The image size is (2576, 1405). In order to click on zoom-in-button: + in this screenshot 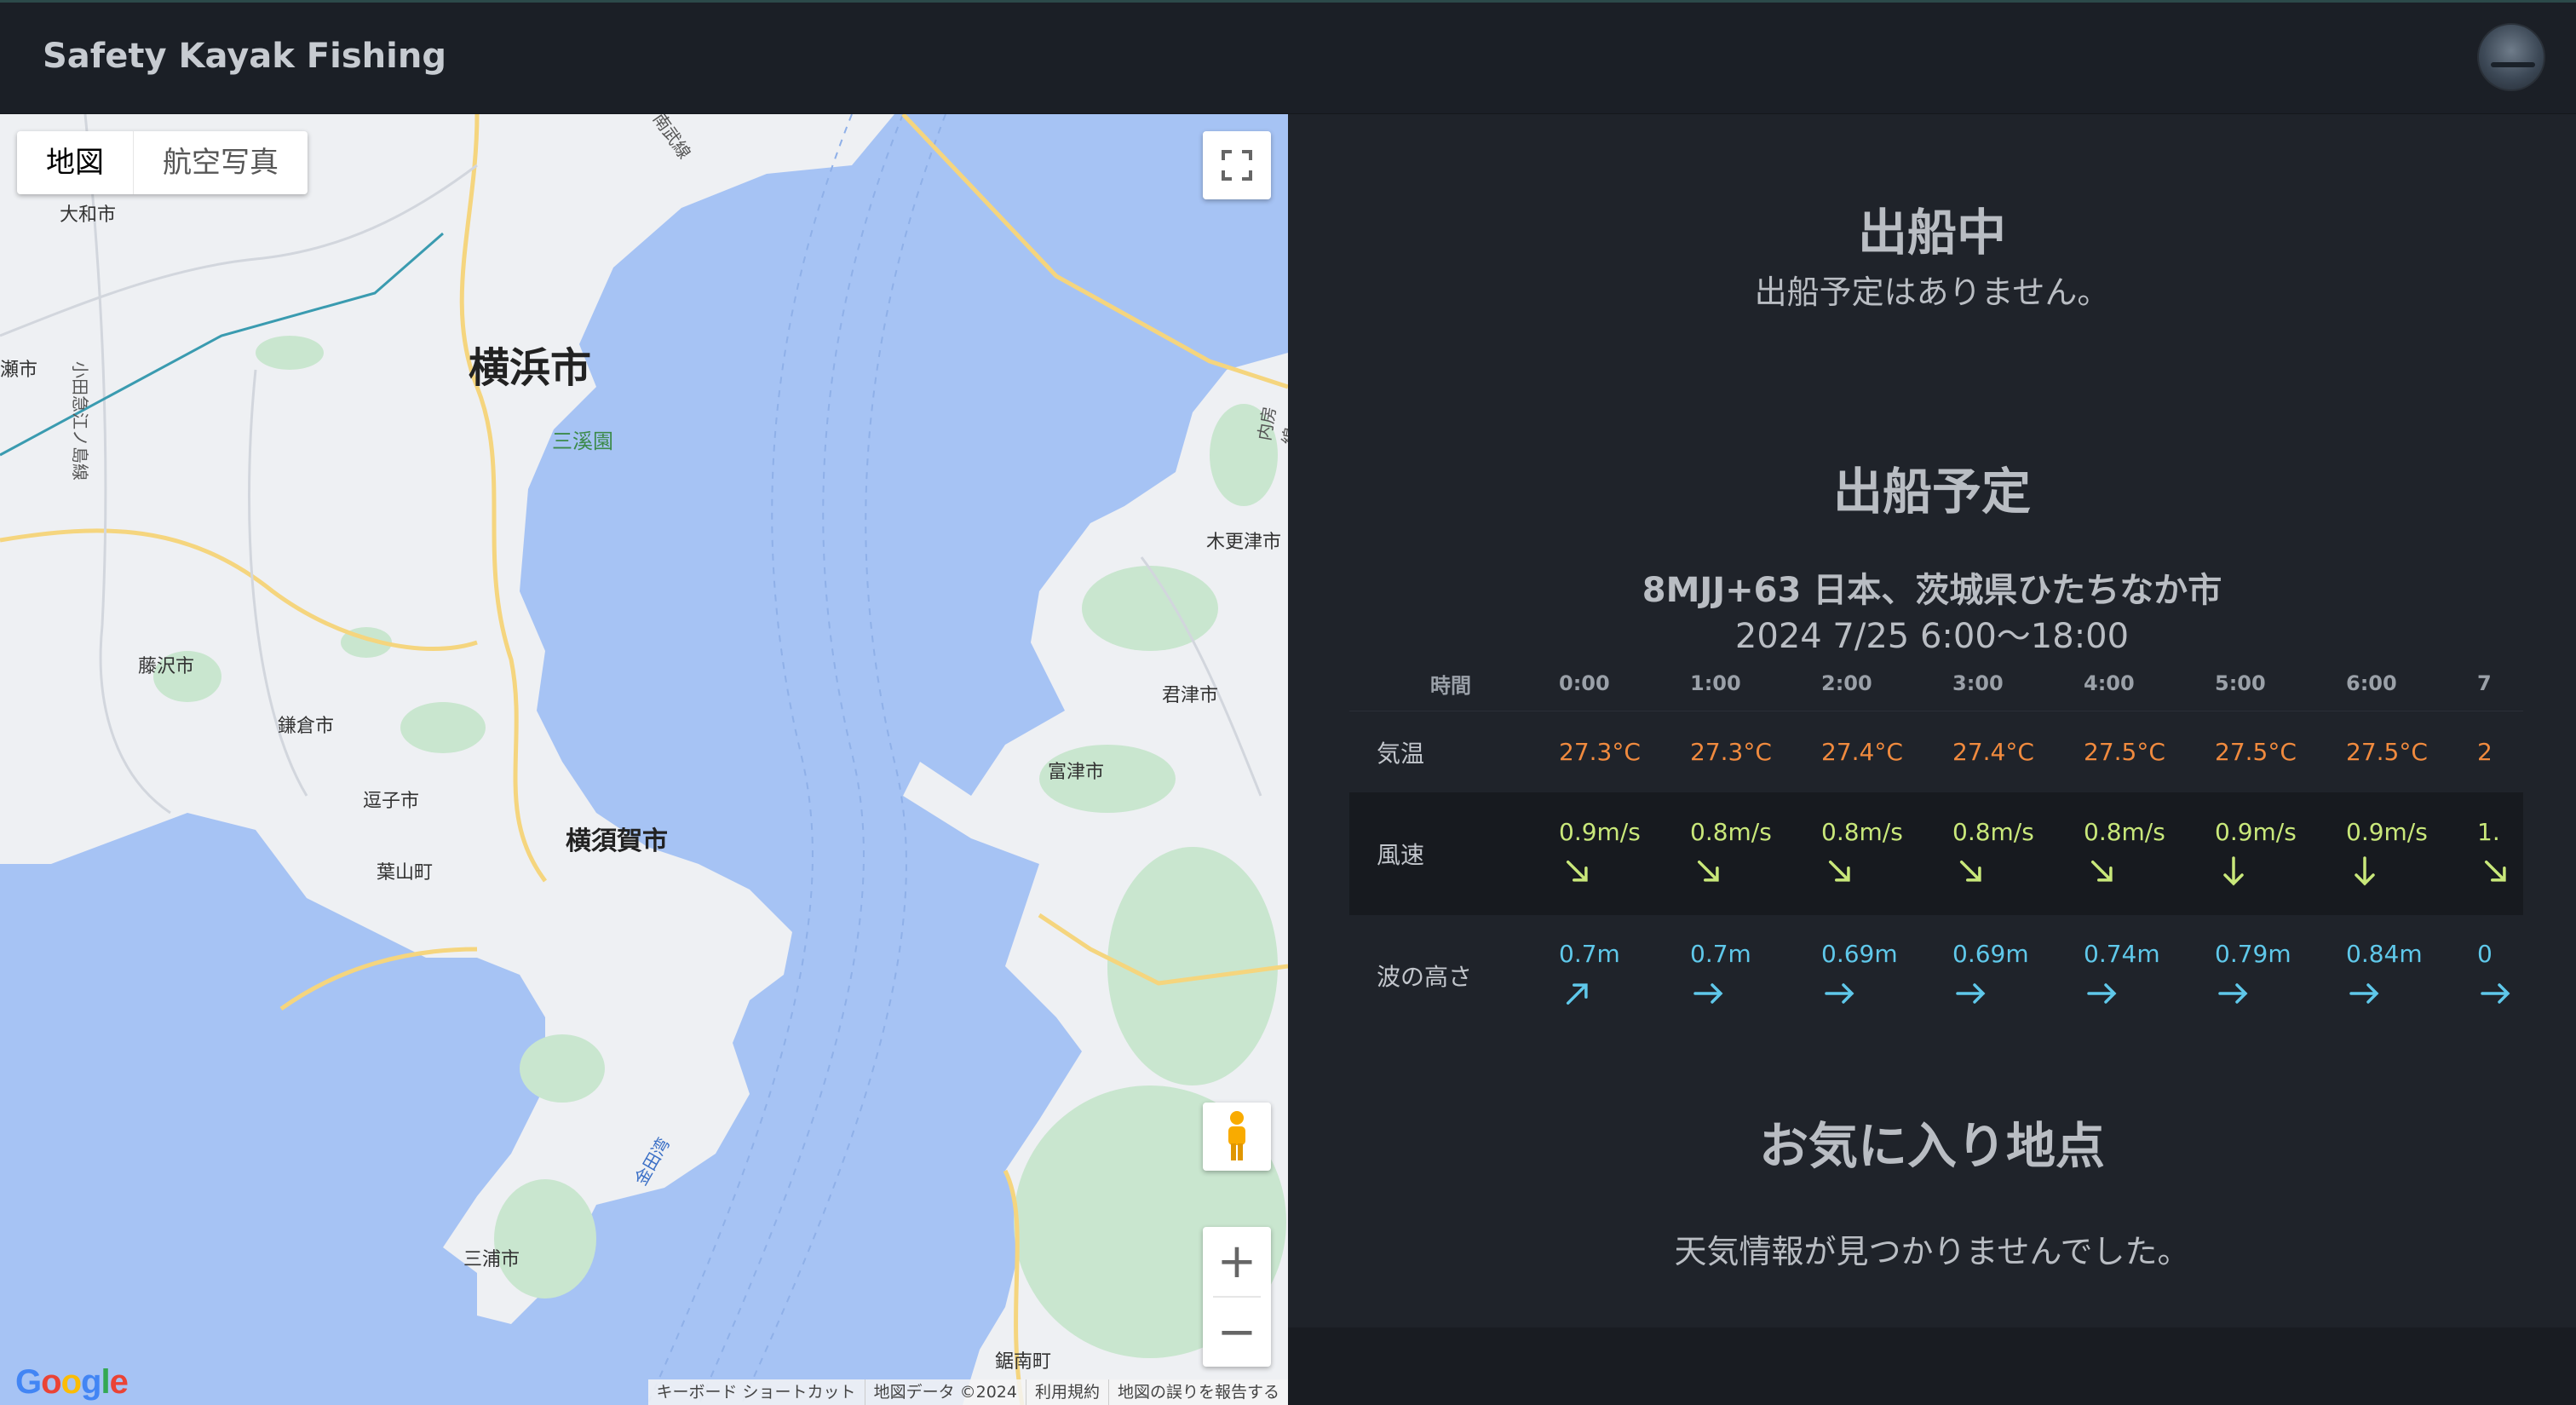, I will do `click(1237, 1261)`.